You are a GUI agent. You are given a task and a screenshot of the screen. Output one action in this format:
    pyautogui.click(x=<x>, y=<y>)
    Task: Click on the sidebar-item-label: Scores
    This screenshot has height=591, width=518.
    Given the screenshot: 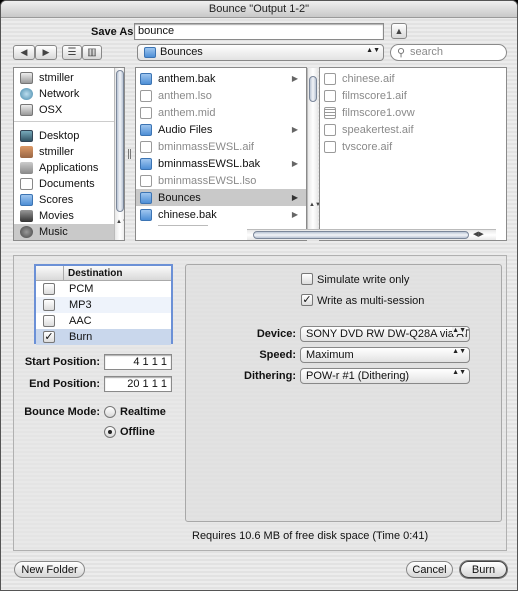 What is the action you would take?
    pyautogui.click(x=56, y=200)
    